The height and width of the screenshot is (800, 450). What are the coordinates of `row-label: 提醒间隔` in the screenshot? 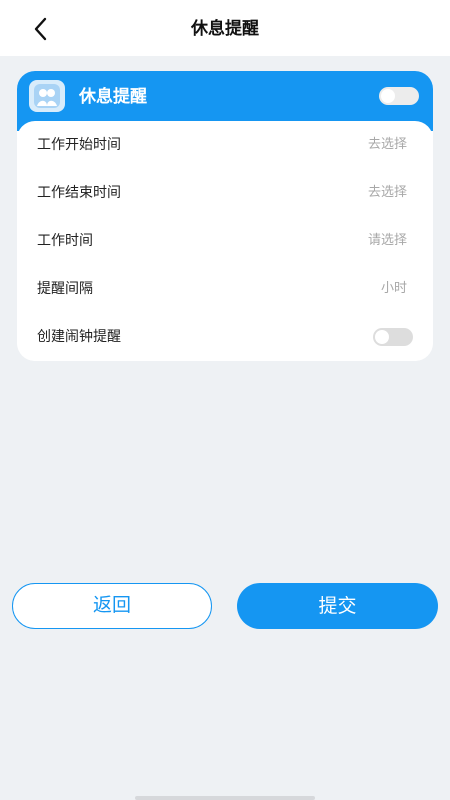 It's located at (65, 289).